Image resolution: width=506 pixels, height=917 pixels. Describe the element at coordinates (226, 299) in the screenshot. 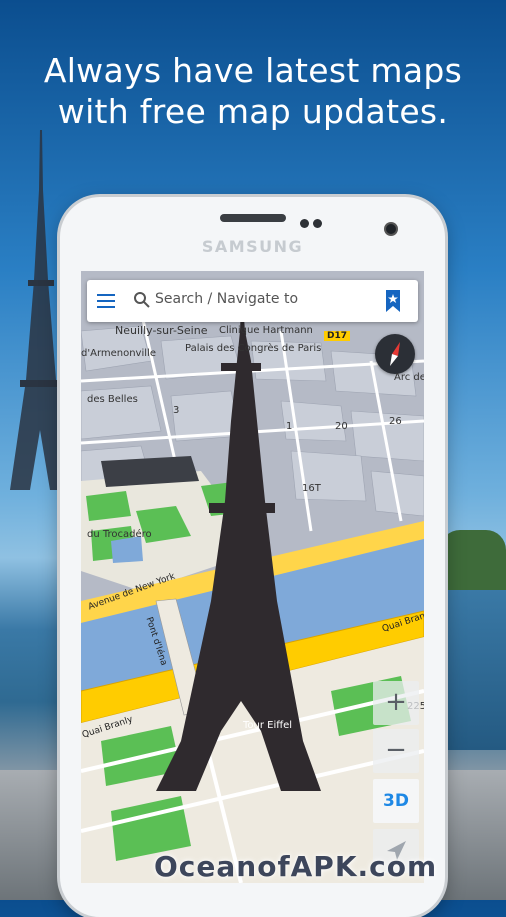

I see `search-input: Search / Navigate to` at that location.